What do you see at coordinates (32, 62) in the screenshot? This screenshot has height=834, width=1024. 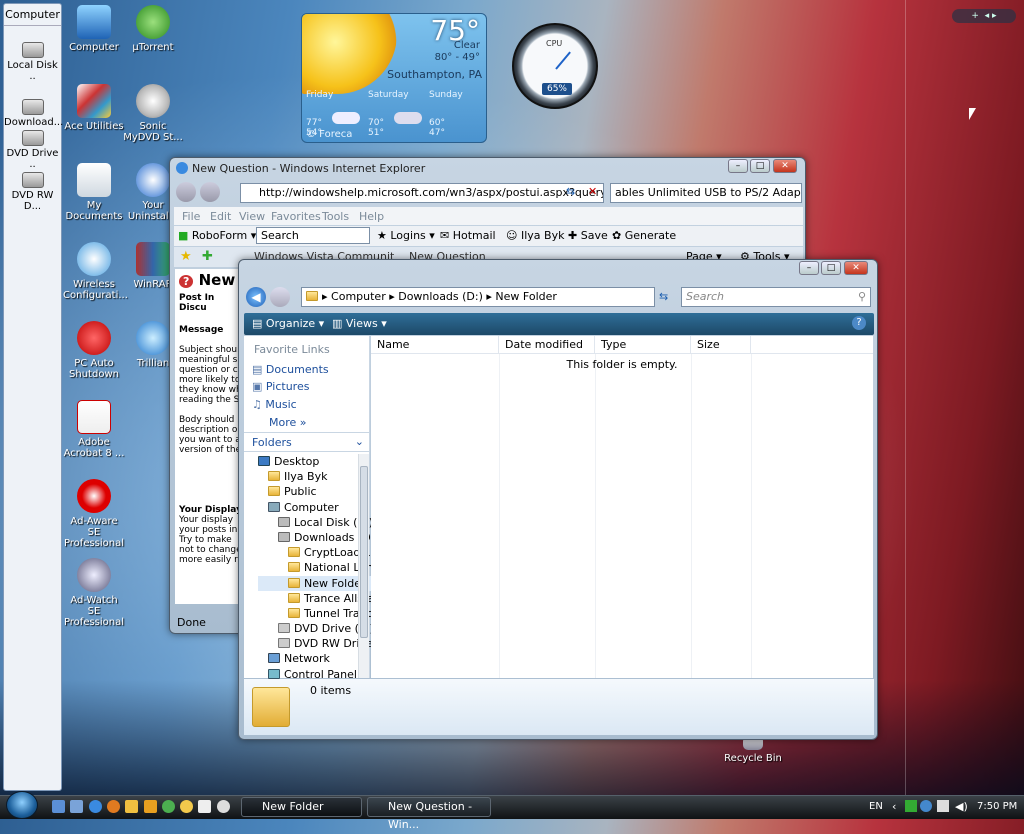 I see `drive-local-disk: Local Disk ..` at bounding box center [32, 62].